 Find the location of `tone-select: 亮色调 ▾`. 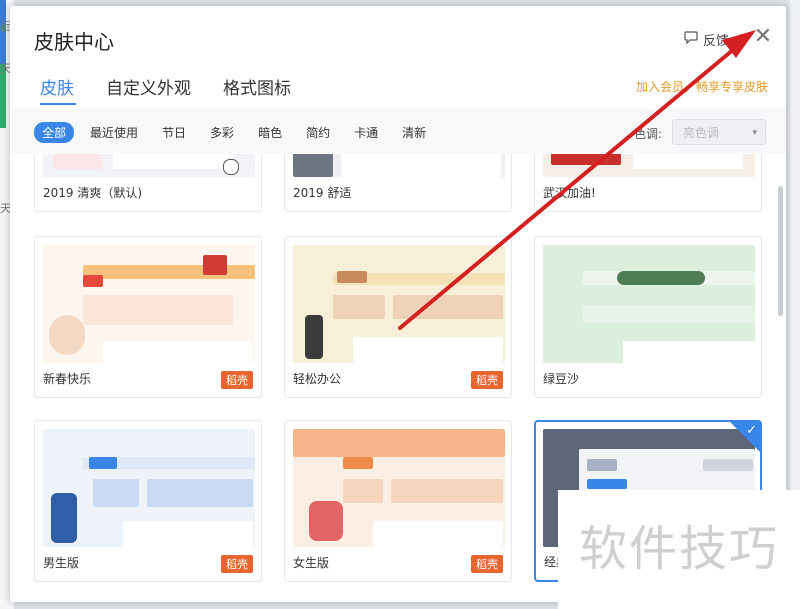

tone-select: 亮色调 ▾ is located at coordinates (719, 132).